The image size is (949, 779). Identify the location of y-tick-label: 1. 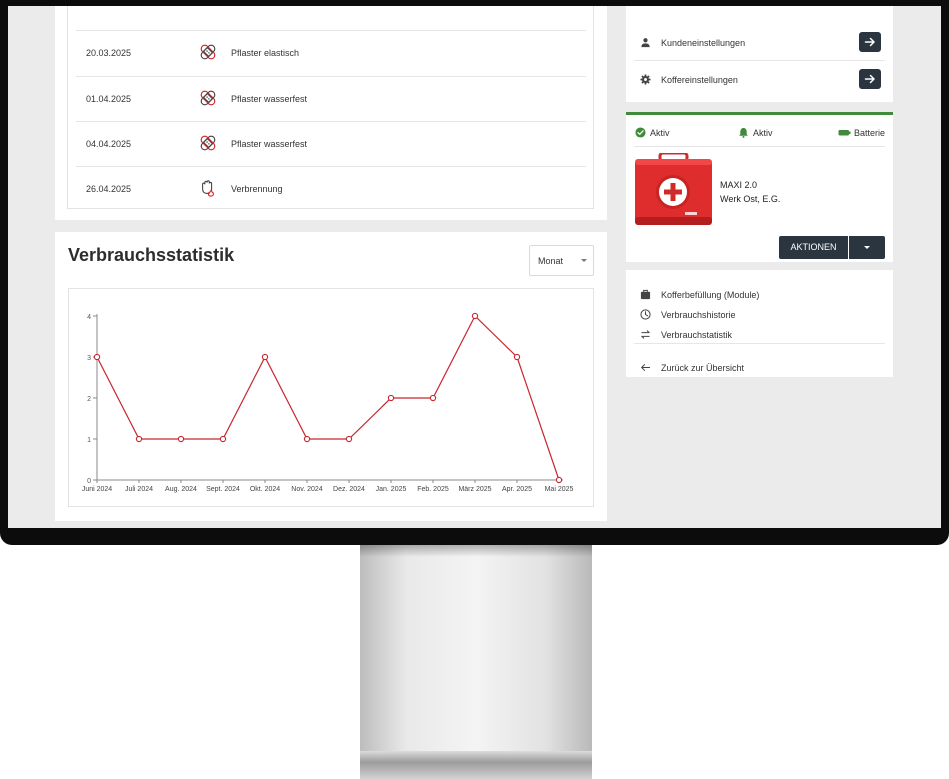
(89, 440).